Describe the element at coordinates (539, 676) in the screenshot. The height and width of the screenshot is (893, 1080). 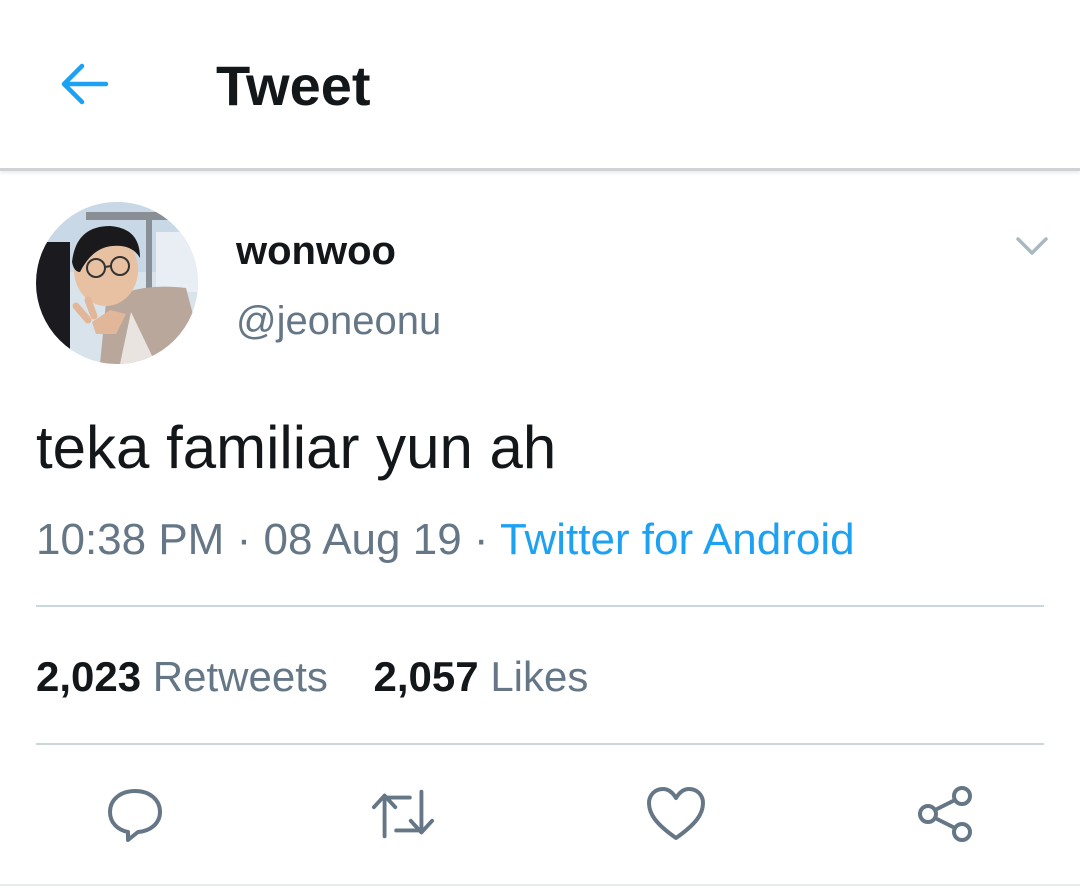
I see `likes-label: Likes` at that location.